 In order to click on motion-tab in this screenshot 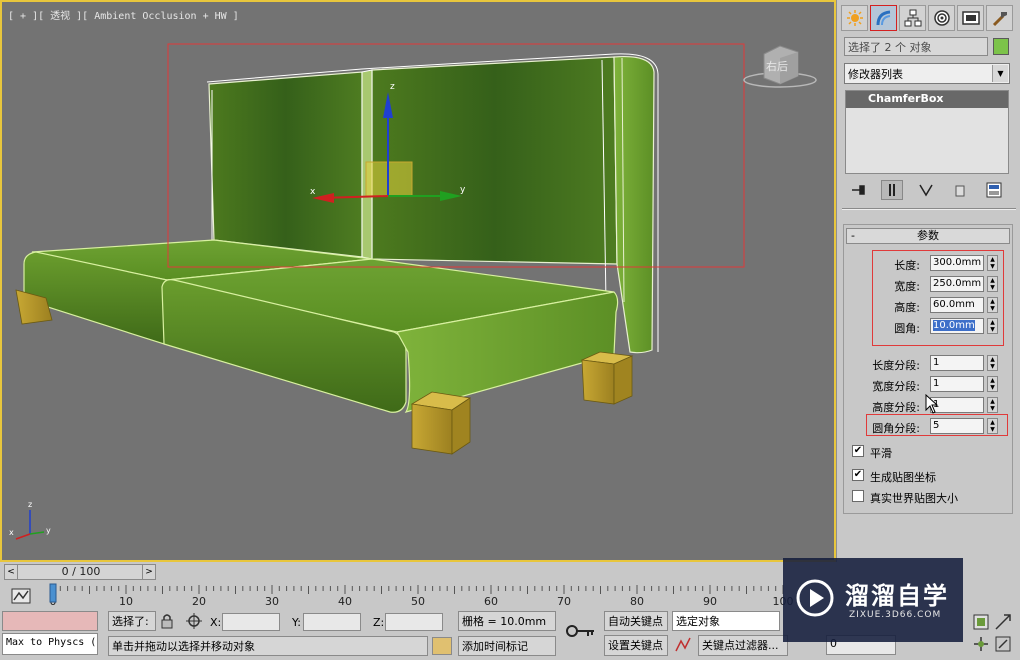, I will do `click(941, 18)`.